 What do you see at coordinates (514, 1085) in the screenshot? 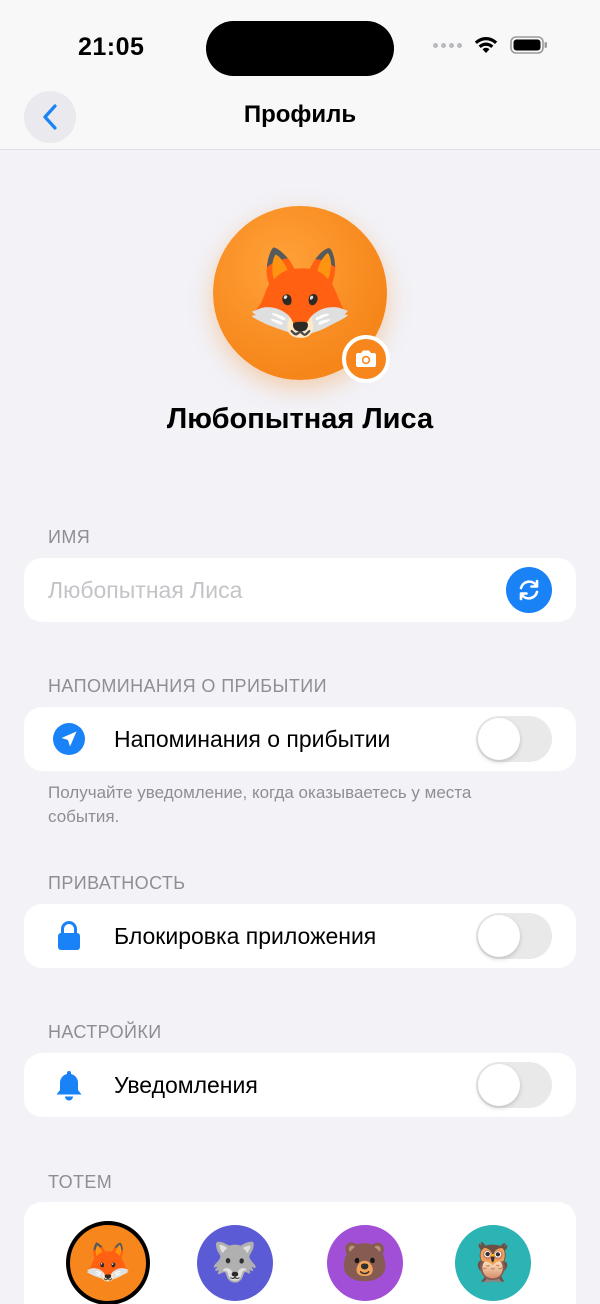
I see `notifications-toggle` at bounding box center [514, 1085].